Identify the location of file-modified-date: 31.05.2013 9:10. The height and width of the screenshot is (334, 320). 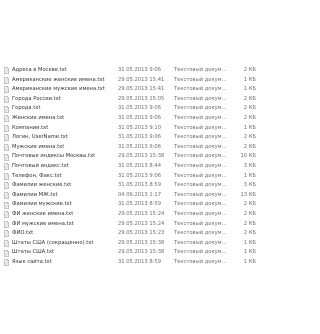
(139, 127).